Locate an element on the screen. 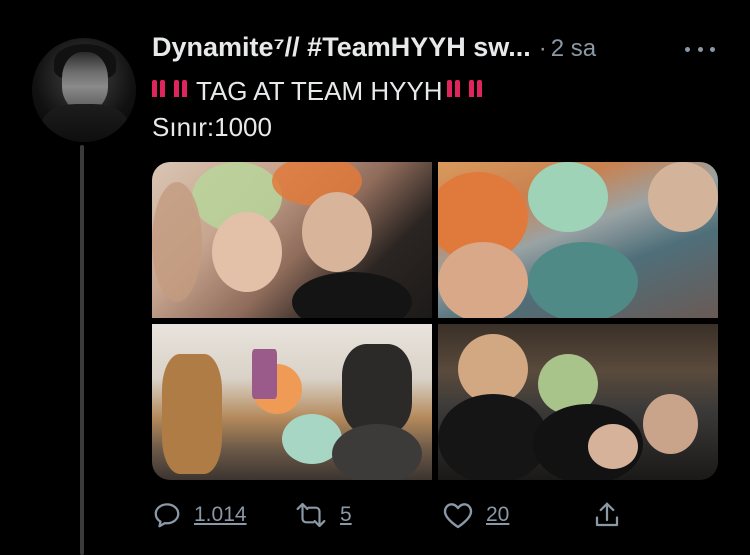 This screenshot has width=750, height=555. retweet-button: 5 is located at coordinates (323, 515).